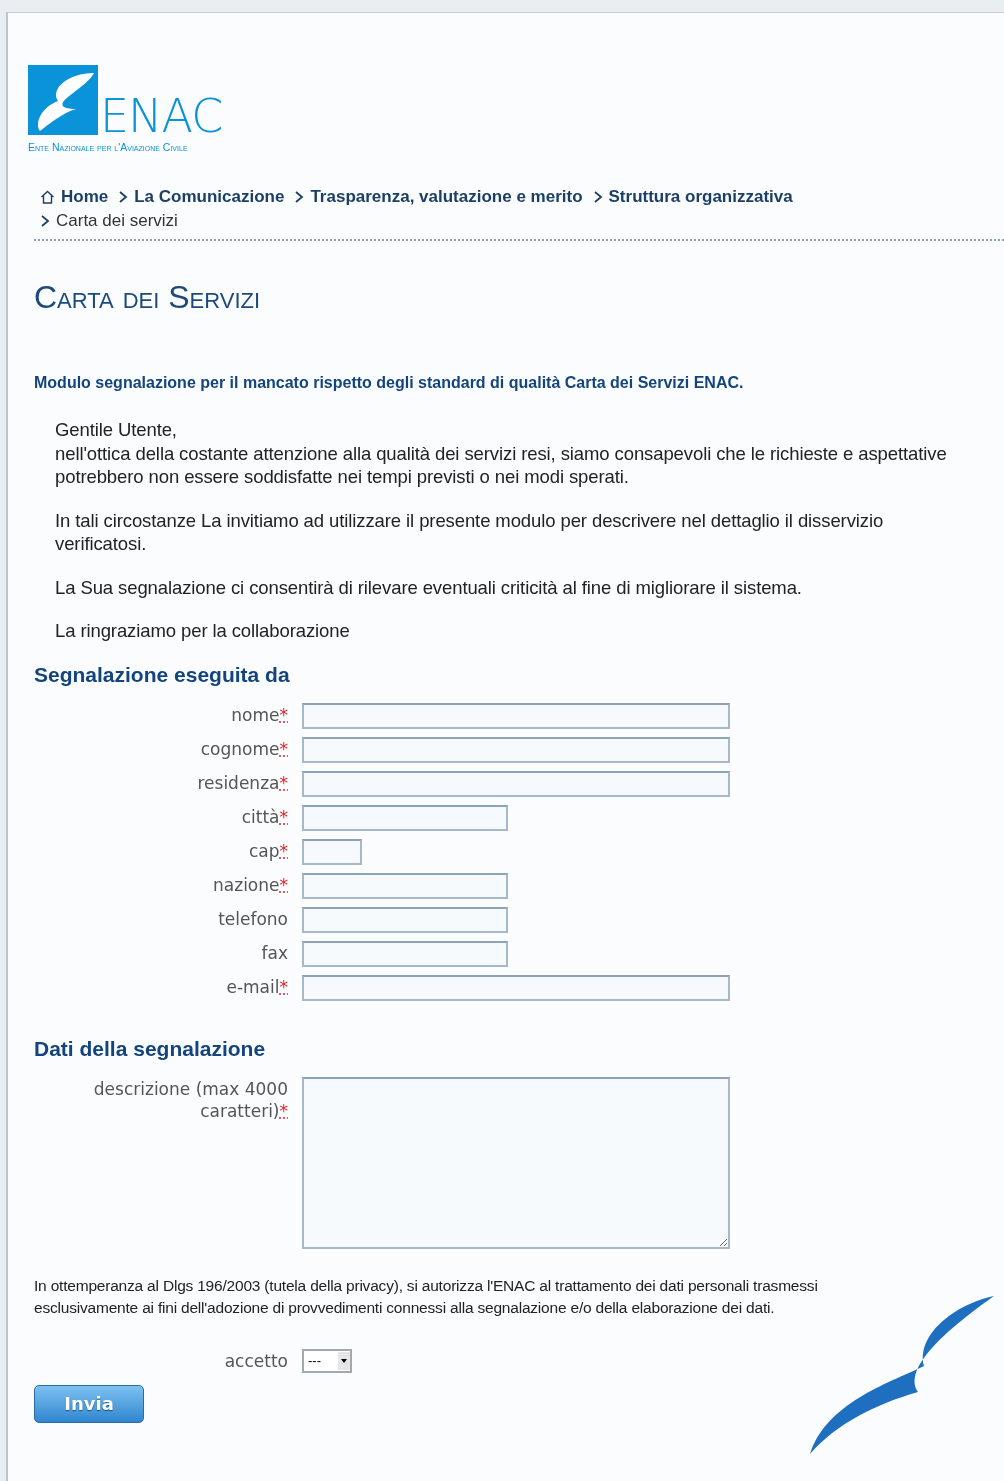 Image resolution: width=1004 pixels, height=1481 pixels. Describe the element at coordinates (264, 816) in the screenshot. I see `field-label: città*` at that location.